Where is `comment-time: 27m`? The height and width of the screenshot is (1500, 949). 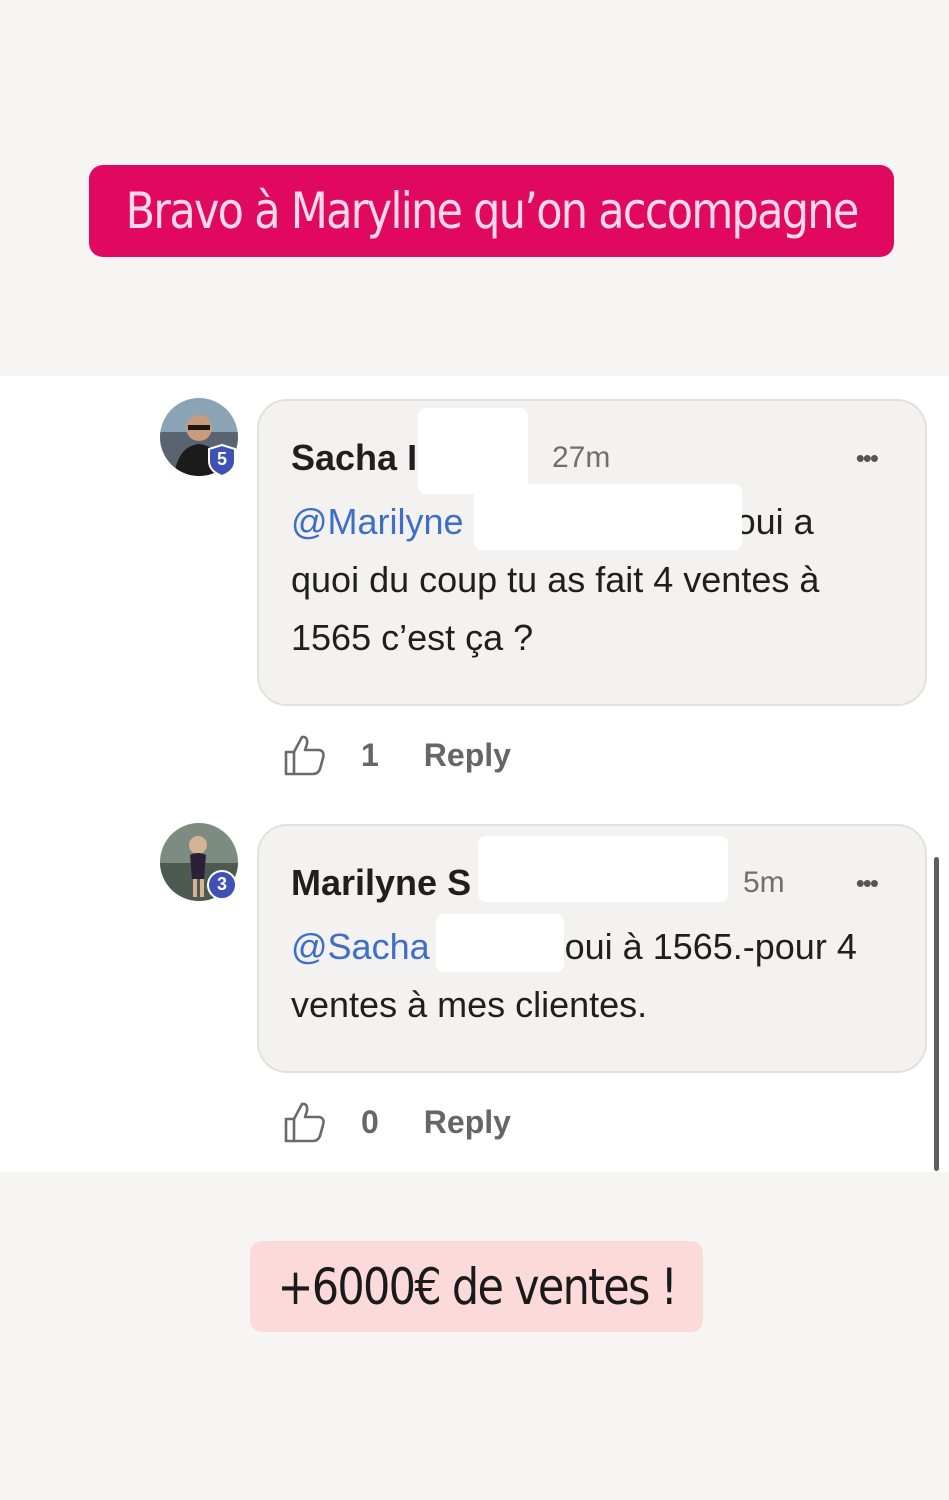 comment-time: 27m is located at coordinates (581, 457).